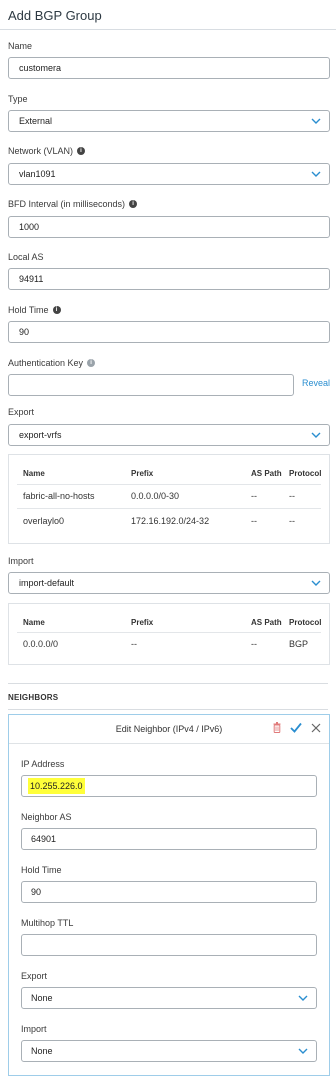 This screenshot has width=336, height=1084. Describe the element at coordinates (169, 435) in the screenshot. I see `export-select: export-vrfs` at that location.